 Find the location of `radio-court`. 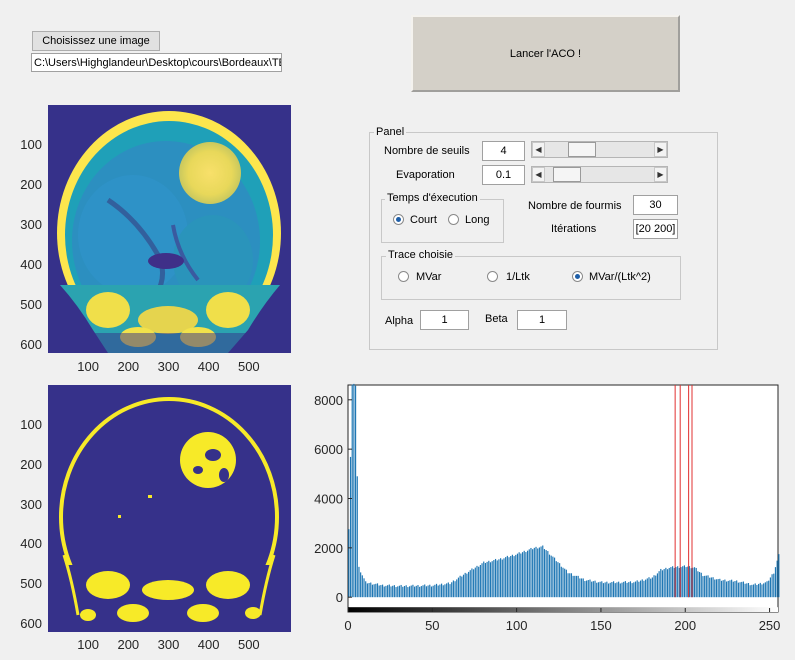

radio-court is located at coordinates (398, 219).